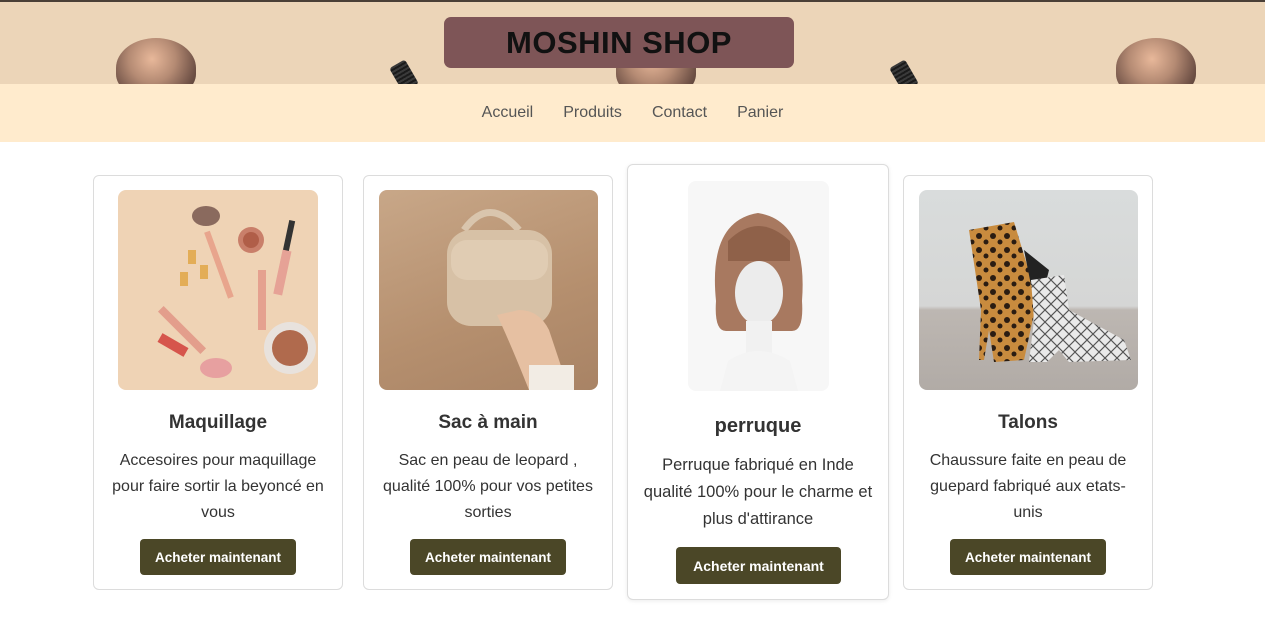  Describe the element at coordinates (218, 290) in the screenshot. I see `makeup-flatlay-image` at that location.